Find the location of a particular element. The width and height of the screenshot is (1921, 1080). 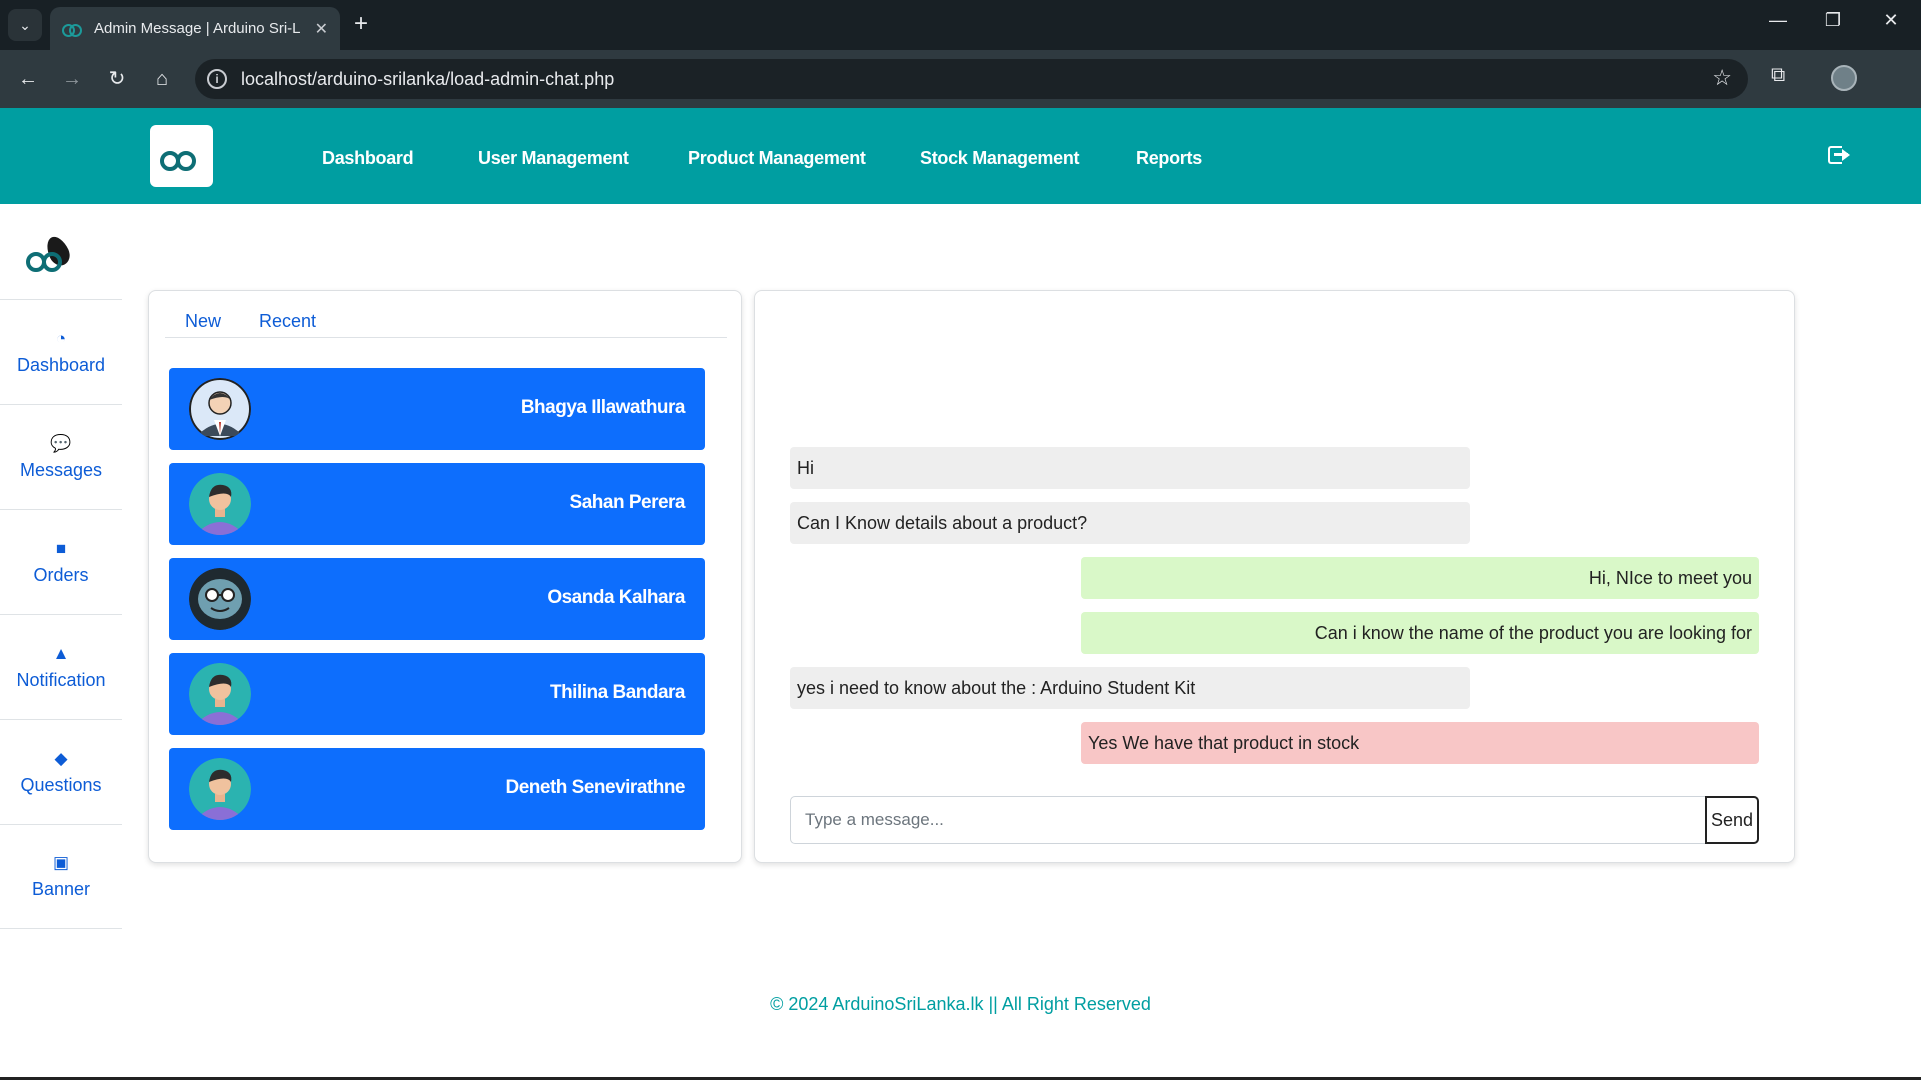

restore-button: ❐ is located at coordinates (1833, 20).